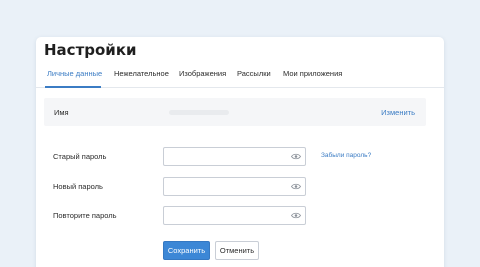 The width and height of the screenshot is (480, 267). I want to click on tab-unwanted: Нежелательное, so click(141, 73).